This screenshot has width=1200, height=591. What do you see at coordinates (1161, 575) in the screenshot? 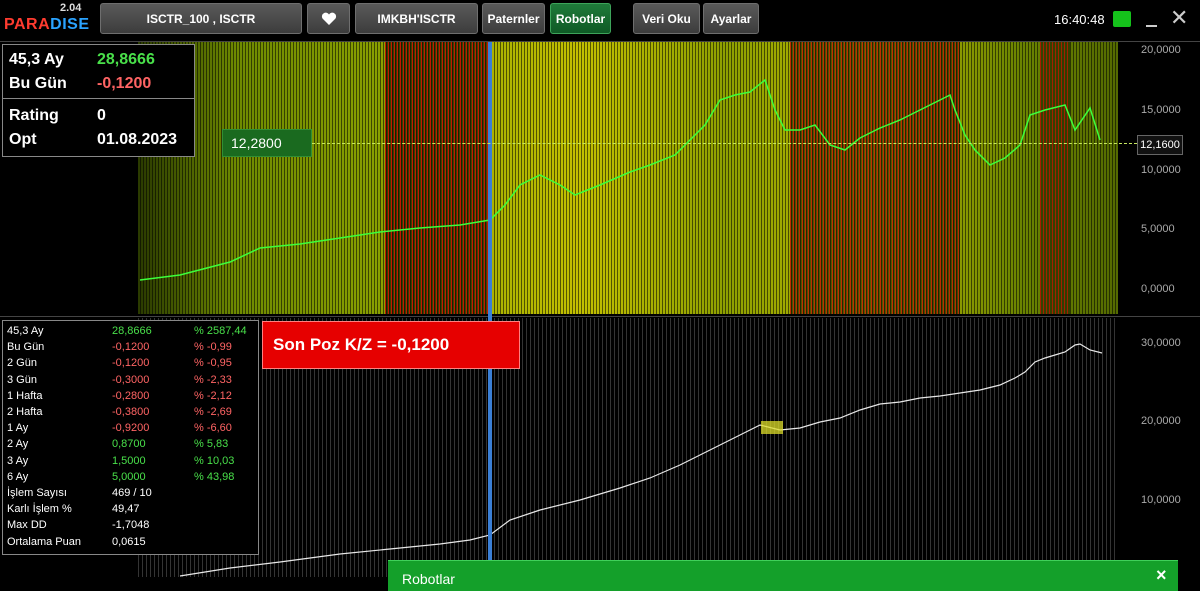
I see `close-icon: ×` at bounding box center [1161, 575].